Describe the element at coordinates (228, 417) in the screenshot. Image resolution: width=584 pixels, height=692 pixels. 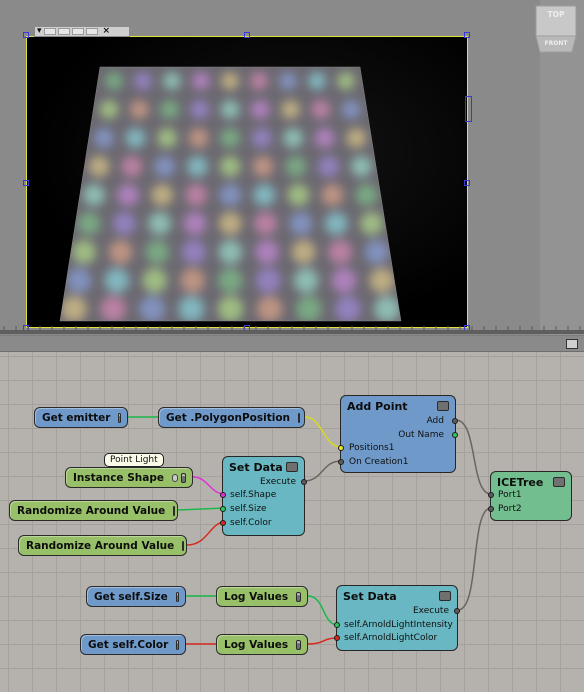
I see `node-label: Get .PolygonPosition` at that location.